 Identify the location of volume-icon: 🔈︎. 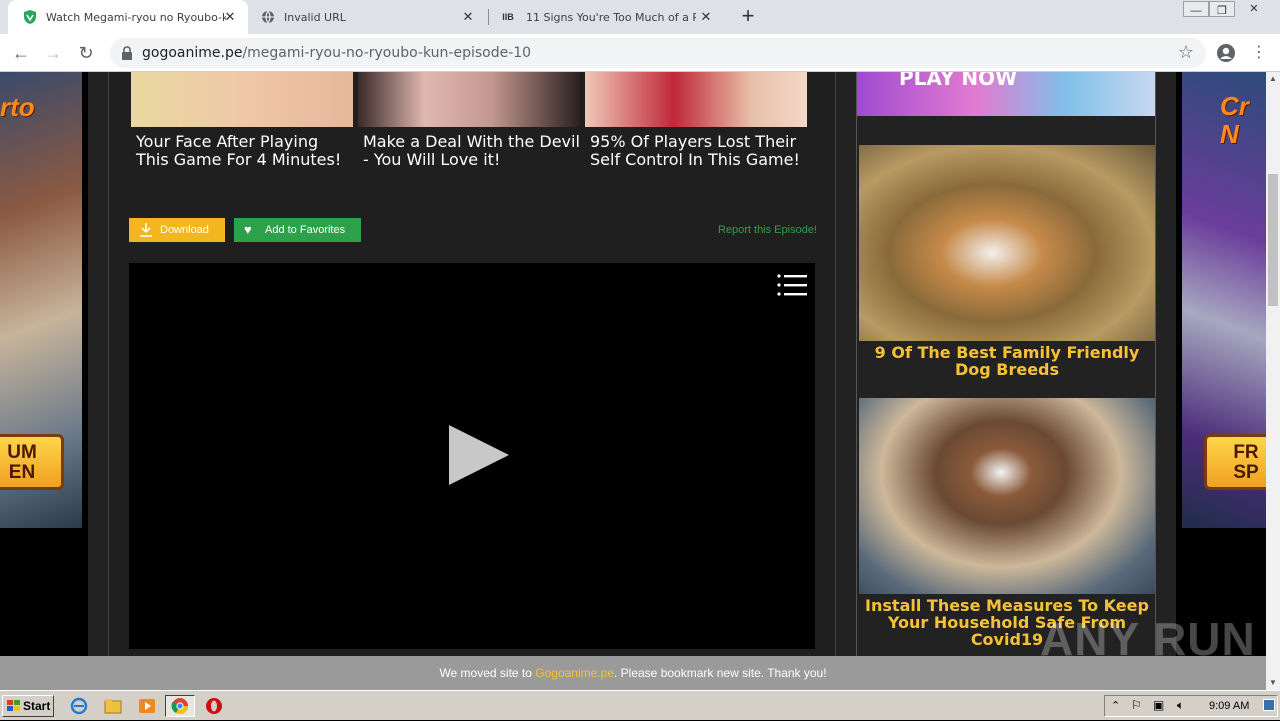
(1180, 705).